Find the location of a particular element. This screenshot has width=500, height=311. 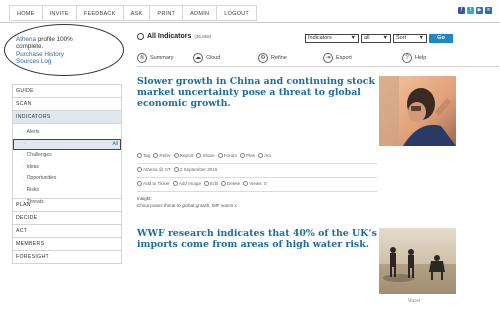

sidebar-item-indicators: INDICATORS is located at coordinates (67, 117).